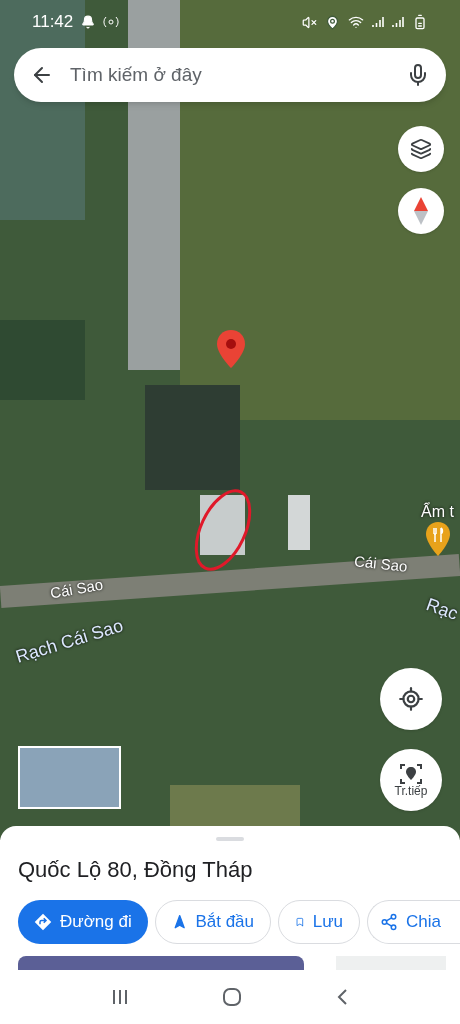 Image resolution: width=460 pixels, height=1024 pixels. I want to click on home-icon, so click(232, 997).